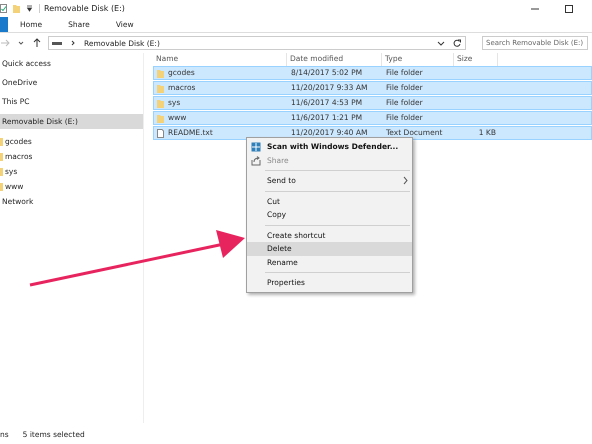 This screenshot has height=444, width=592. I want to click on document-icon, so click(160, 133).